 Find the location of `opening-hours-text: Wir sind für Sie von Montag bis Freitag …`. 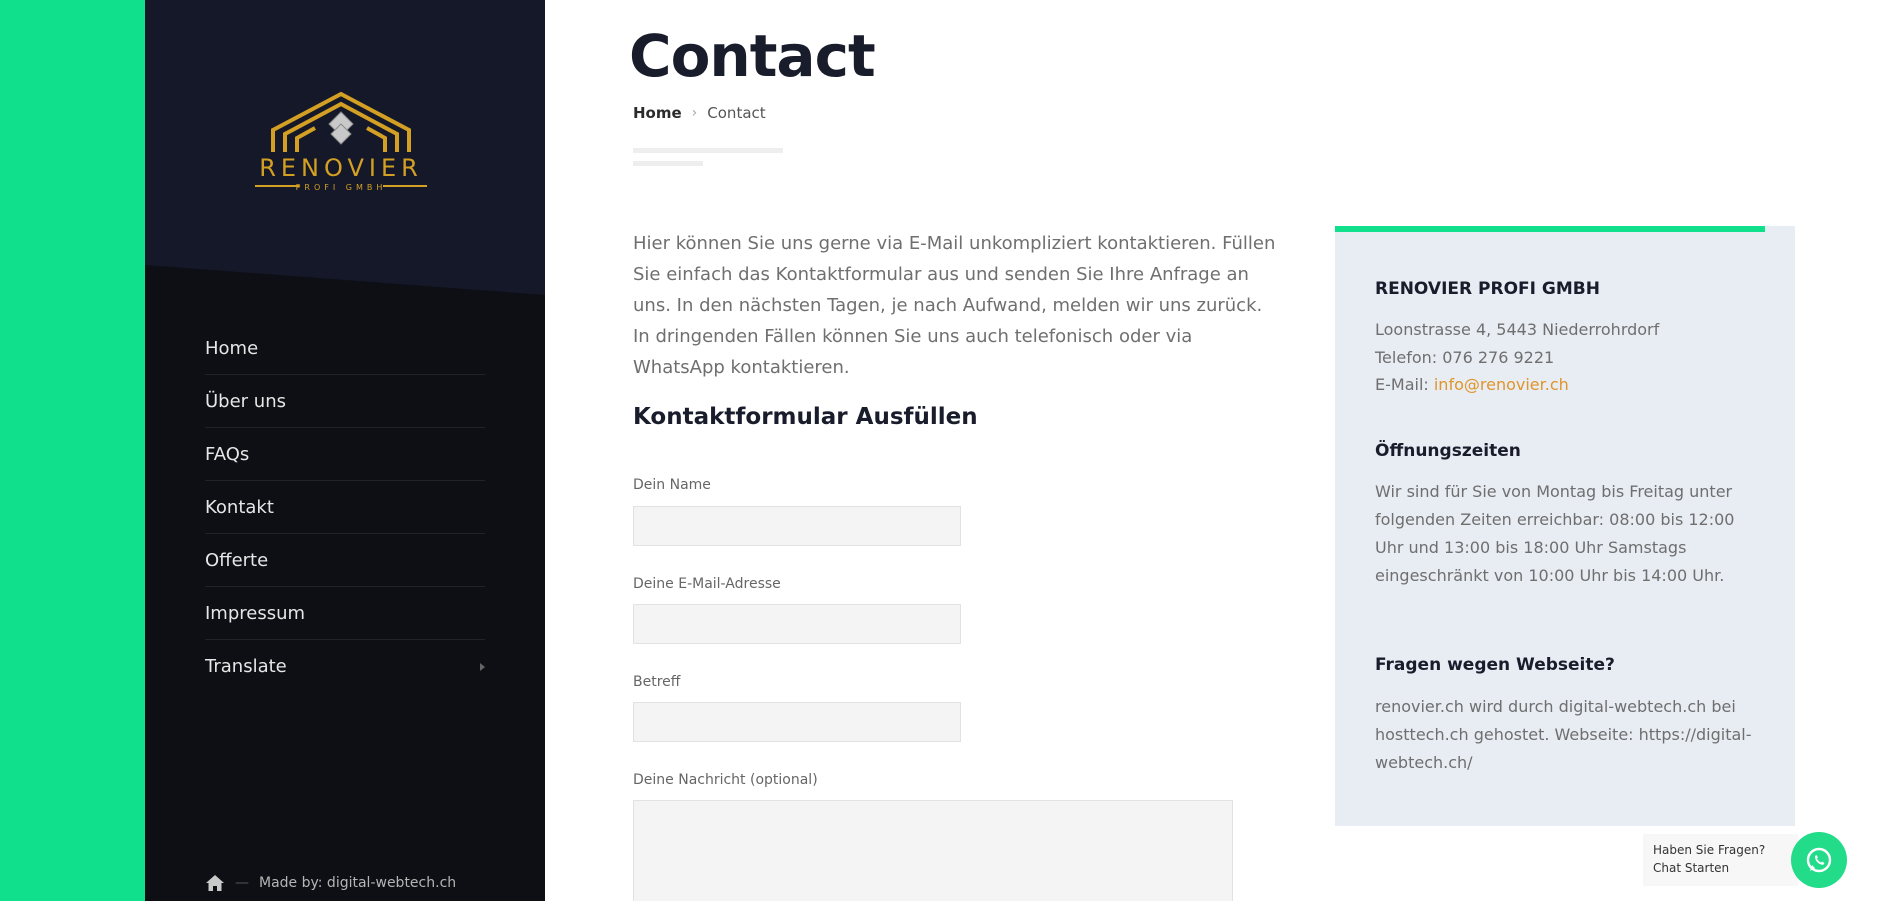

opening-hours-text: Wir sind für Sie von Montag bis Freitag … is located at coordinates (1555, 533).